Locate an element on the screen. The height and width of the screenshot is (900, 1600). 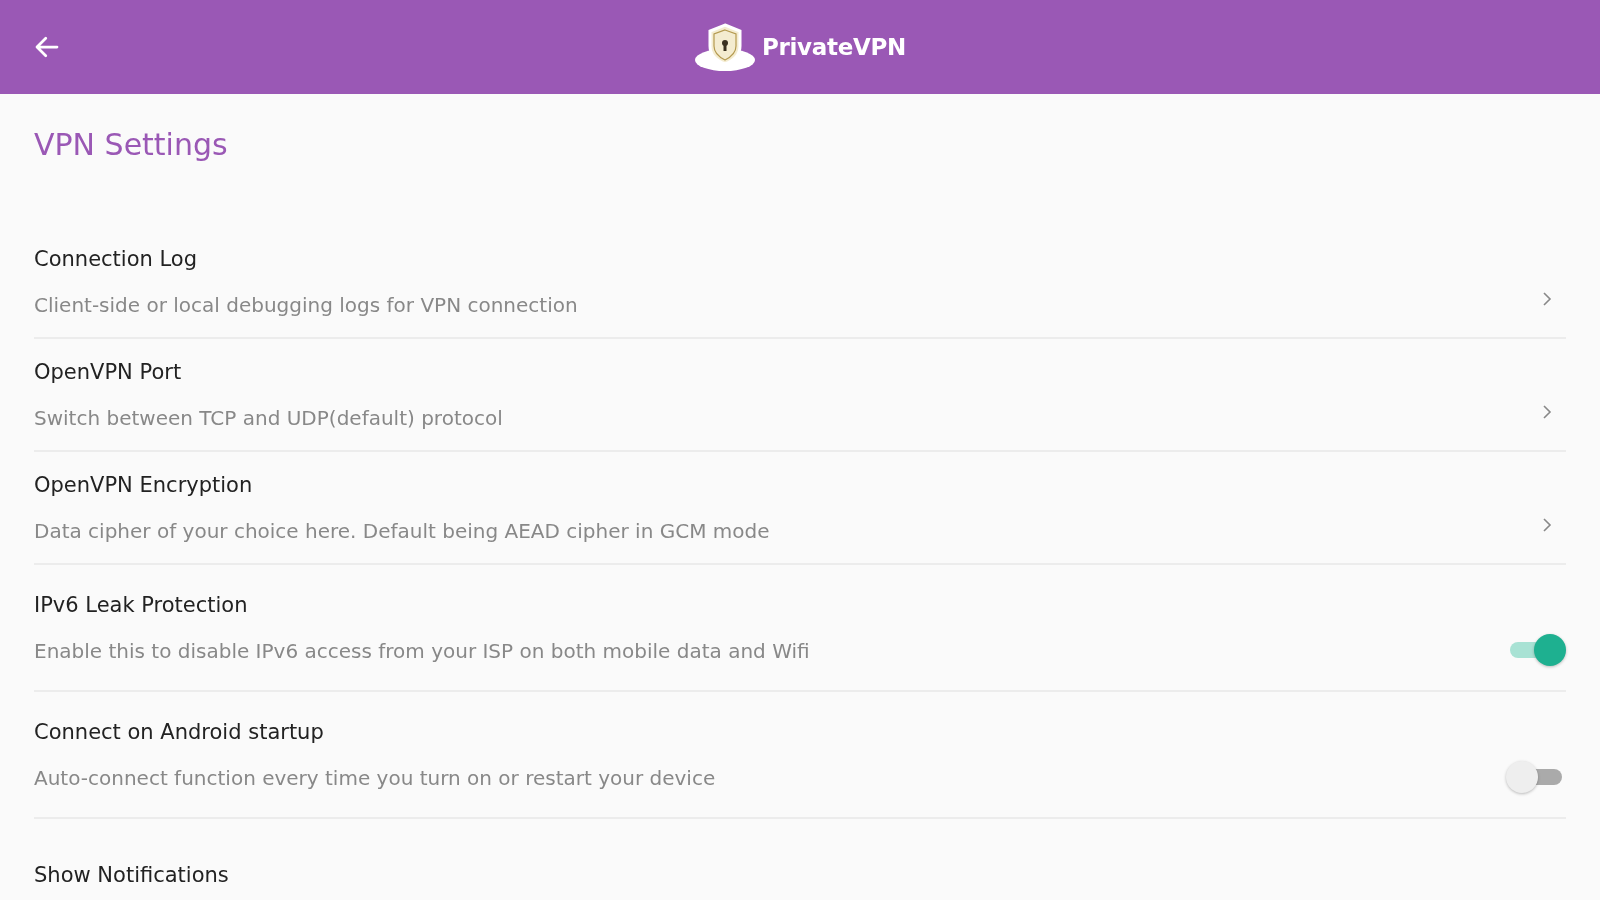
page-title: VPN Settings is located at coordinates (131, 145).